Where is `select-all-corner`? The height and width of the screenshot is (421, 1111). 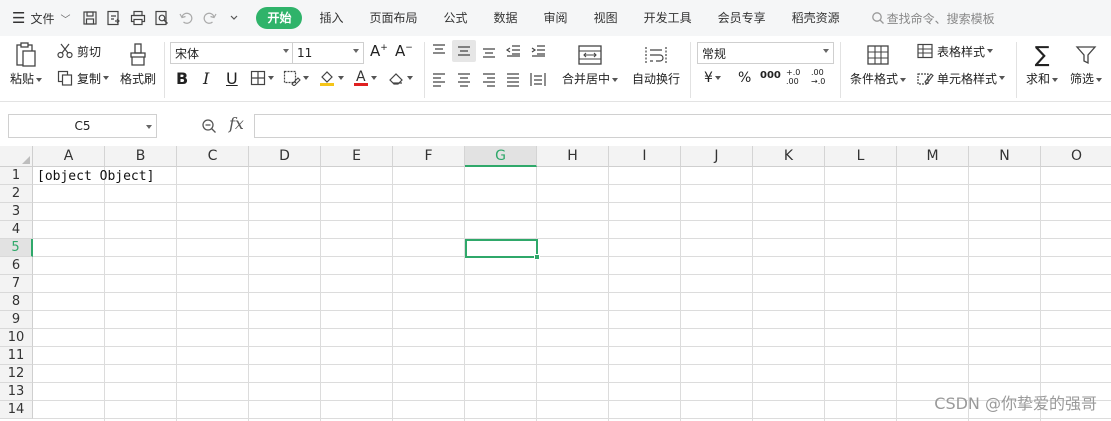 select-all-corner is located at coordinates (16, 156).